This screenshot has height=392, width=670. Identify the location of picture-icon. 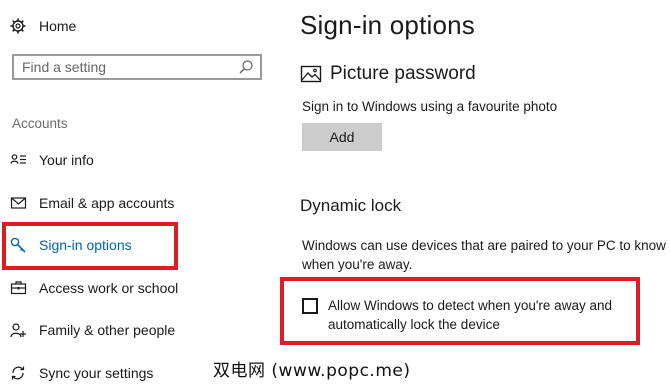
(311, 74).